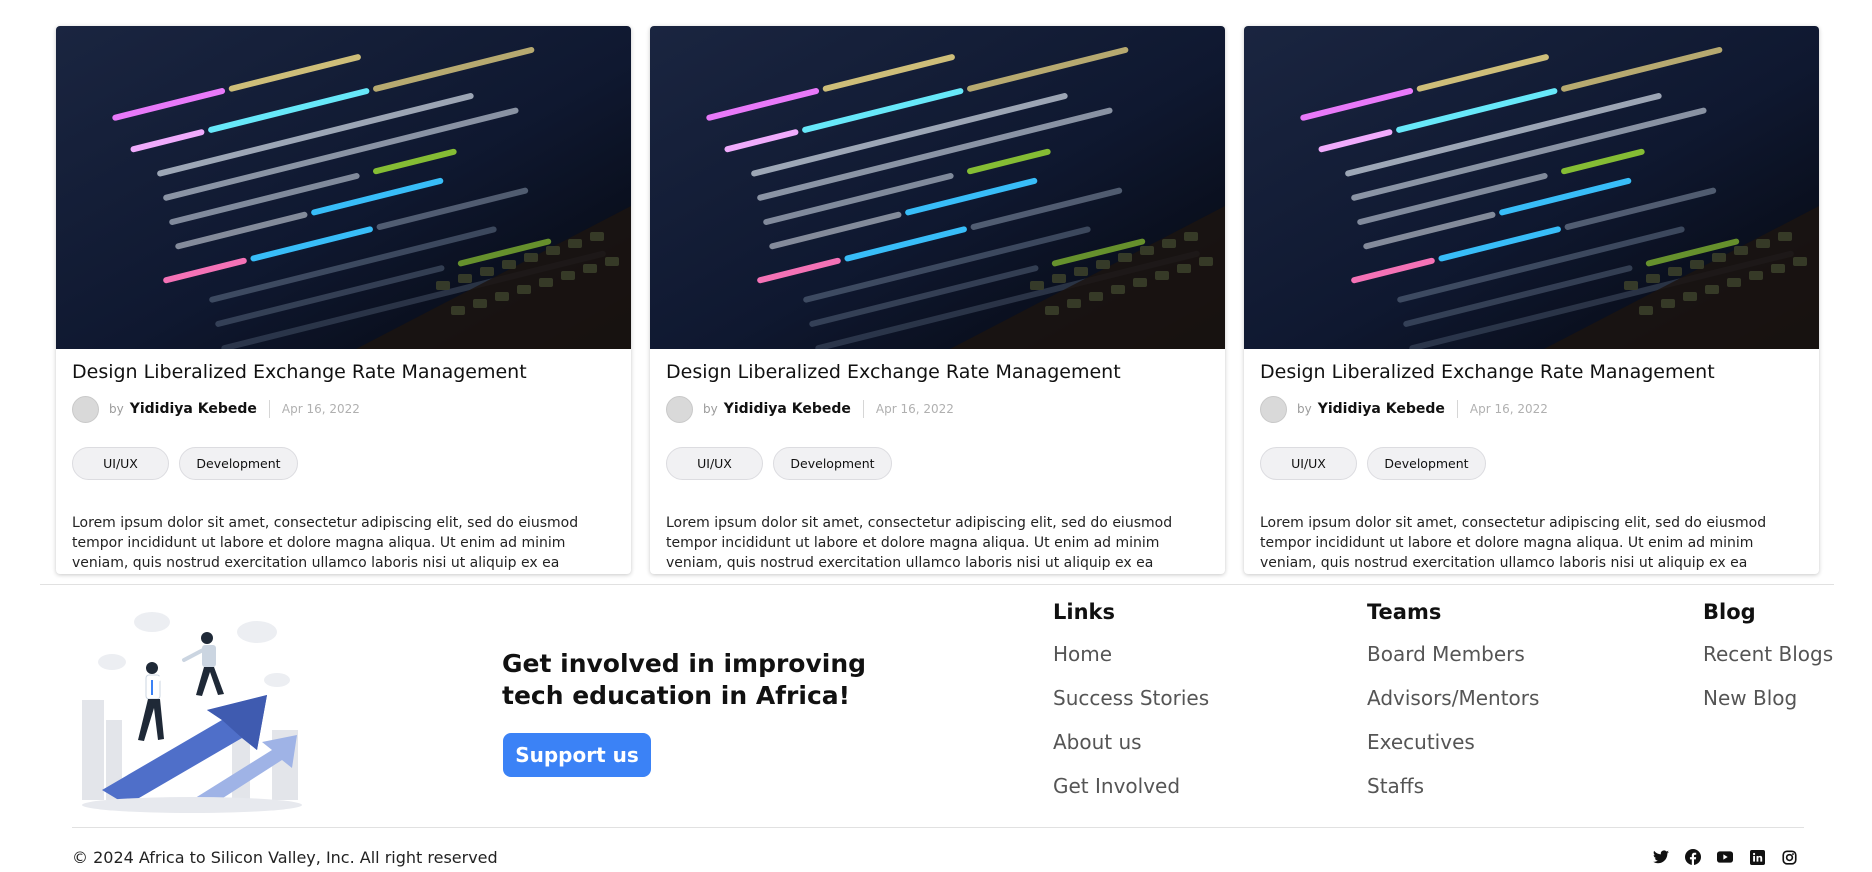 Image resolution: width=1872 pixels, height=872 pixels. Describe the element at coordinates (1729, 612) in the screenshot. I see `blog-heading: Blog` at that location.